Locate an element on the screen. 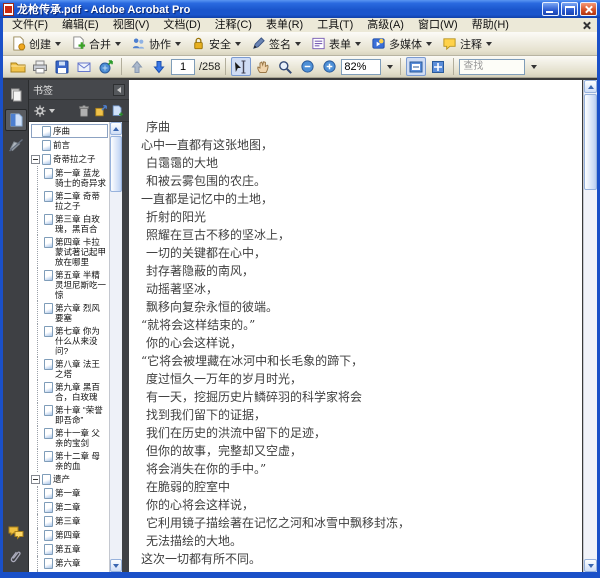 The image size is (600, 578). create-button: 创建 is located at coordinates (36, 44).